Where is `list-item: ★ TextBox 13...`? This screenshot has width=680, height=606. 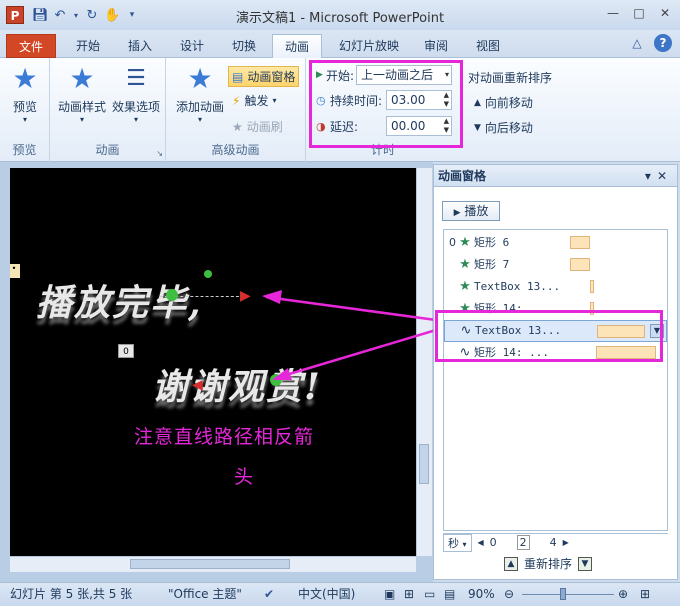 list-item: ★ TextBox 13... is located at coordinates (555, 287).